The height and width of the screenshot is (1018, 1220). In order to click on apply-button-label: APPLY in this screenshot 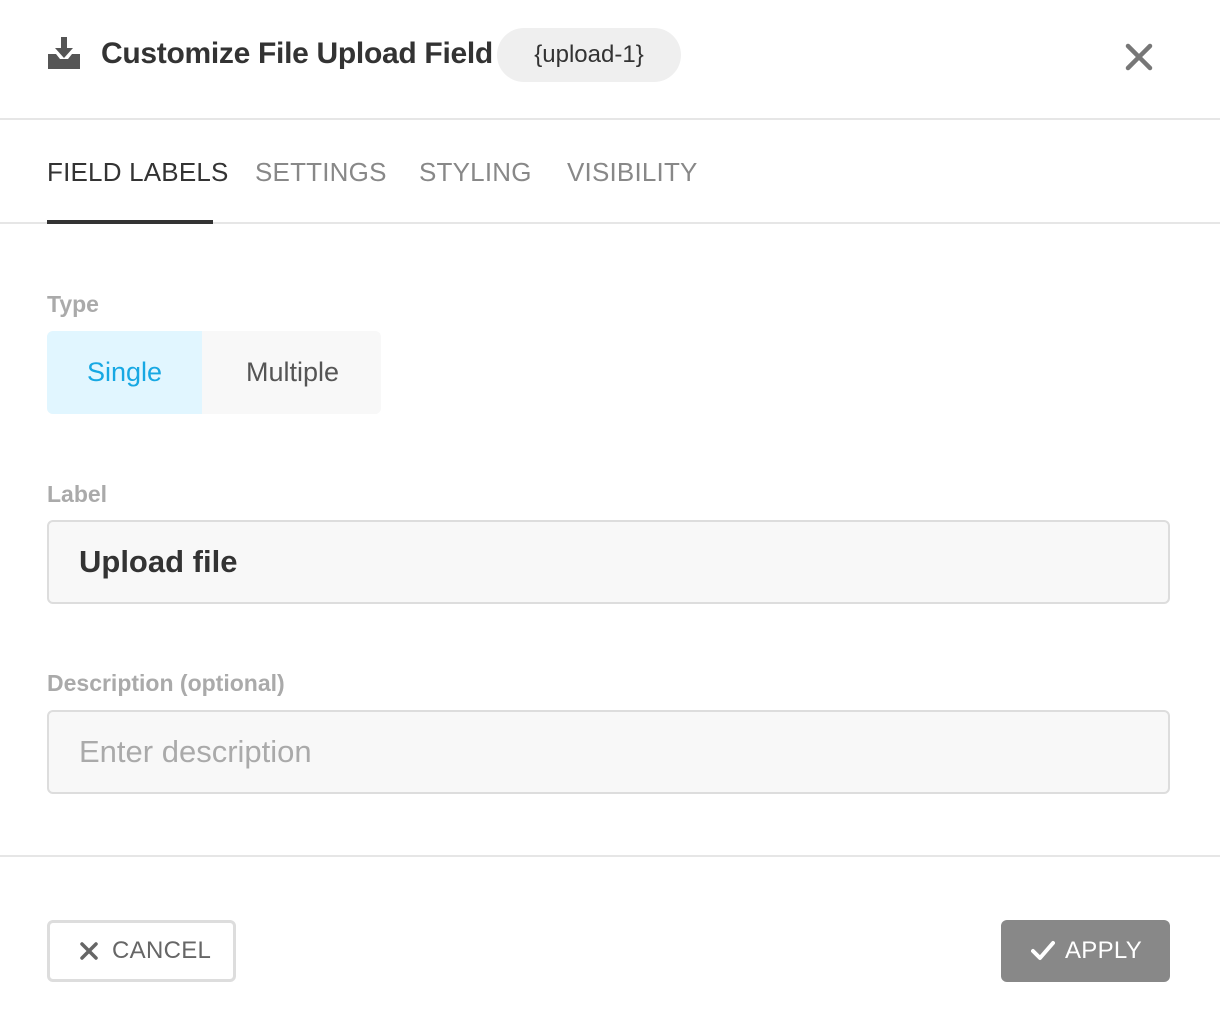, I will do `click(1104, 950)`.